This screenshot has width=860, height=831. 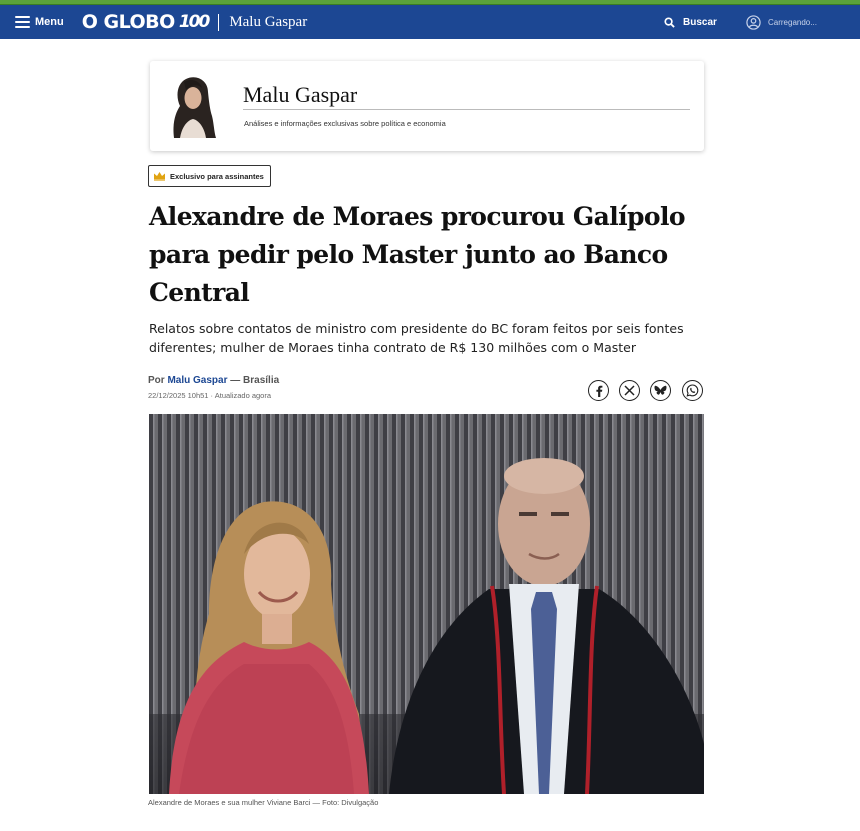 What do you see at coordinates (156, 380) in the screenshot?
I see `byline-prefix: Por` at bounding box center [156, 380].